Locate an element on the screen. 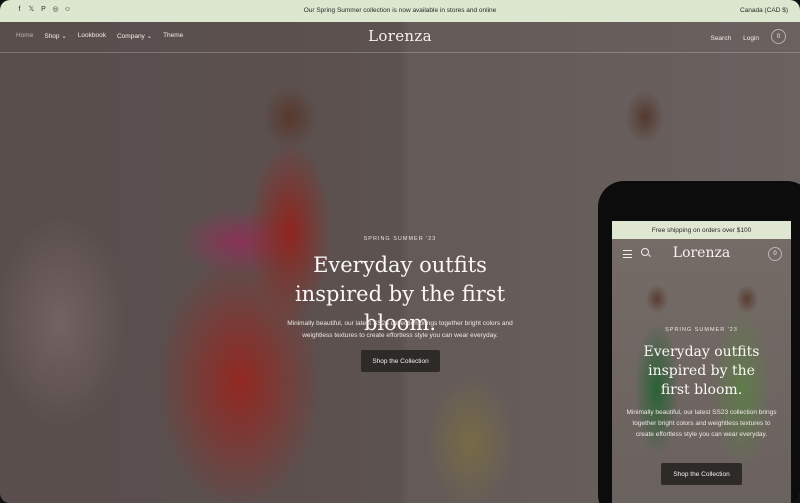 The width and height of the screenshot is (800, 503). login-link: Login is located at coordinates (751, 38).